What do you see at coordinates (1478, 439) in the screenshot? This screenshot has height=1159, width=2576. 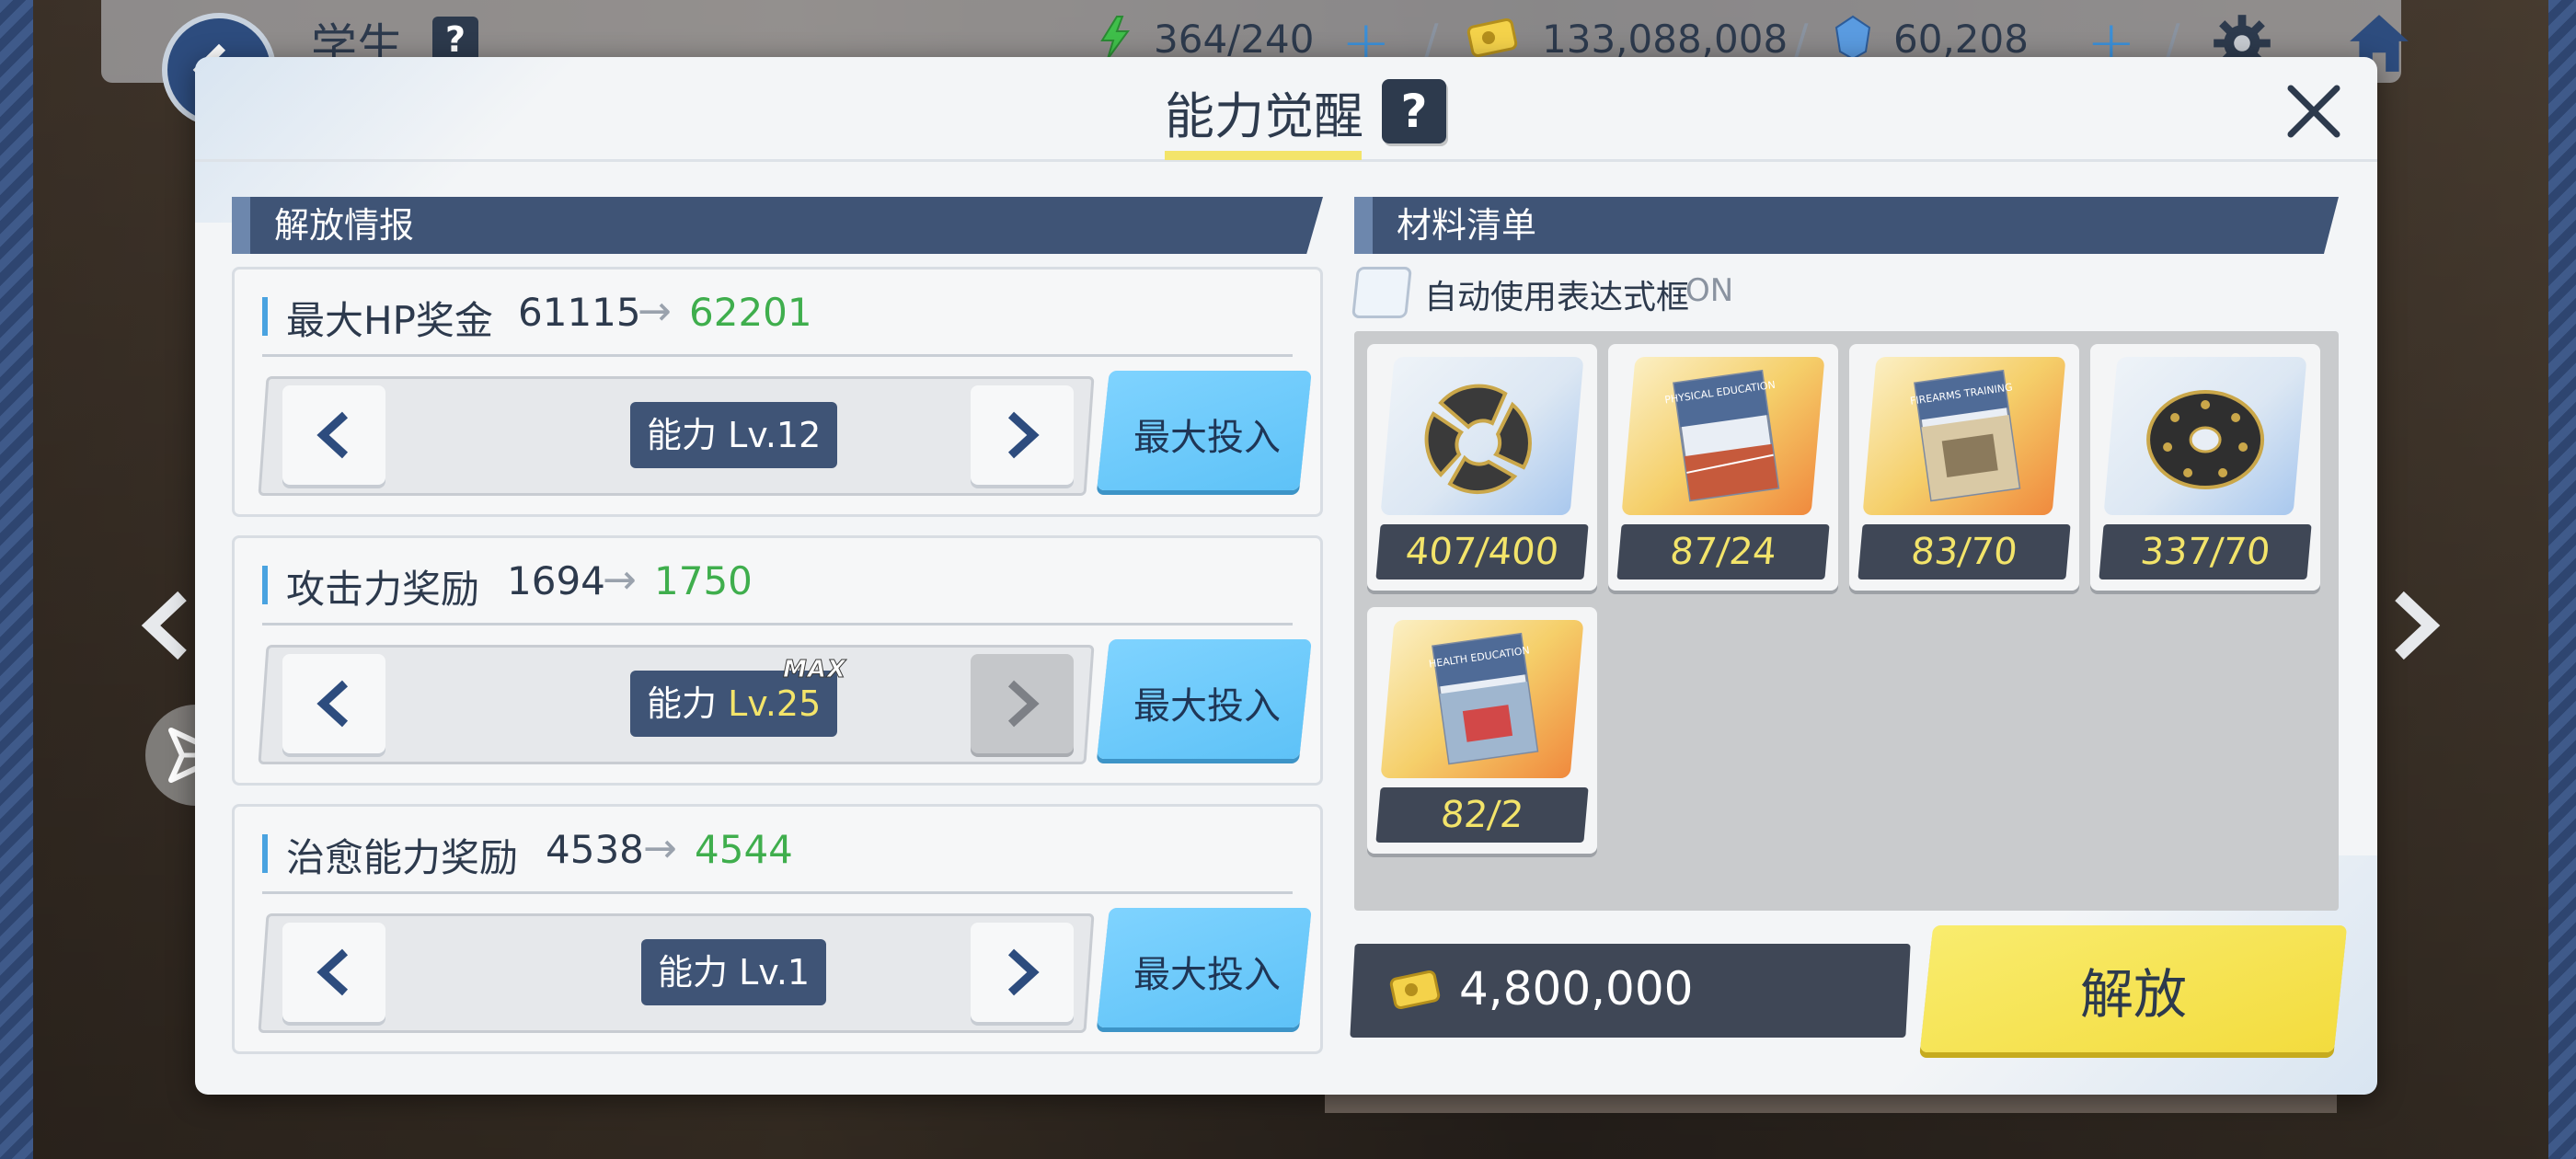 I see `broken-disc-icon` at bounding box center [1478, 439].